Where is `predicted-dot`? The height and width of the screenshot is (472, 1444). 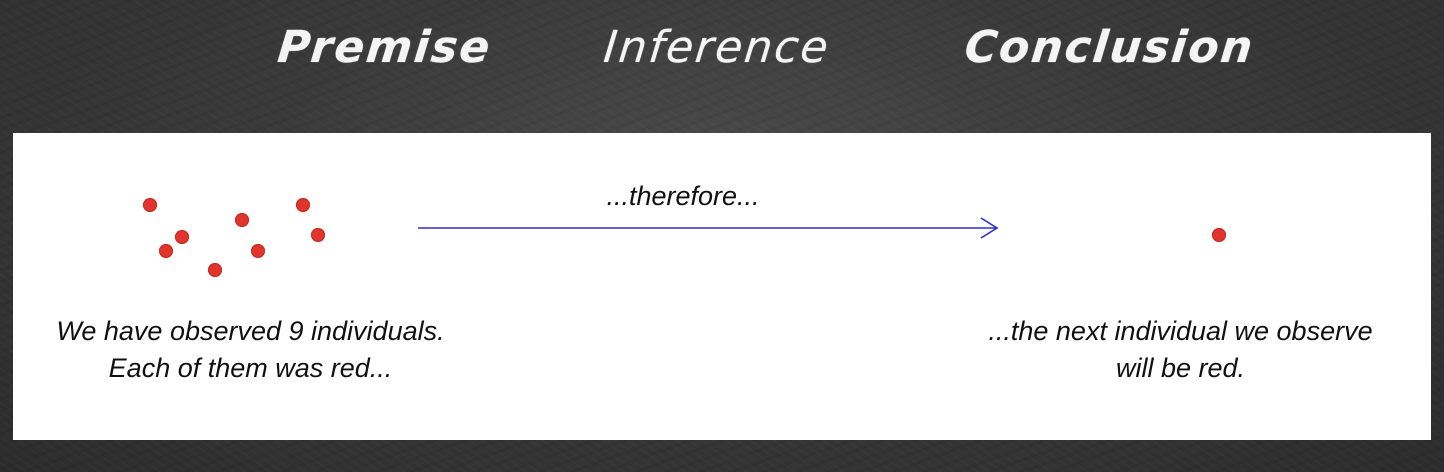
predicted-dot is located at coordinates (1219, 235).